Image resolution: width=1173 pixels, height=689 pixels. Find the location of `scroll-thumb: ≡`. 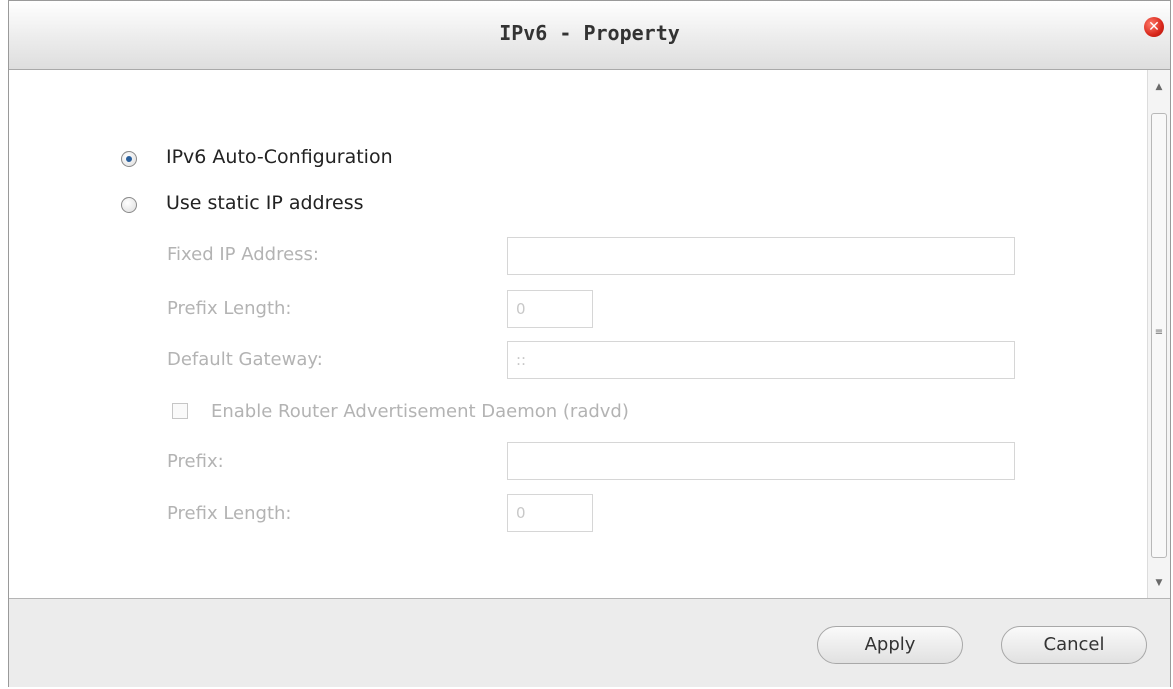

scroll-thumb: ≡ is located at coordinates (1159, 335).